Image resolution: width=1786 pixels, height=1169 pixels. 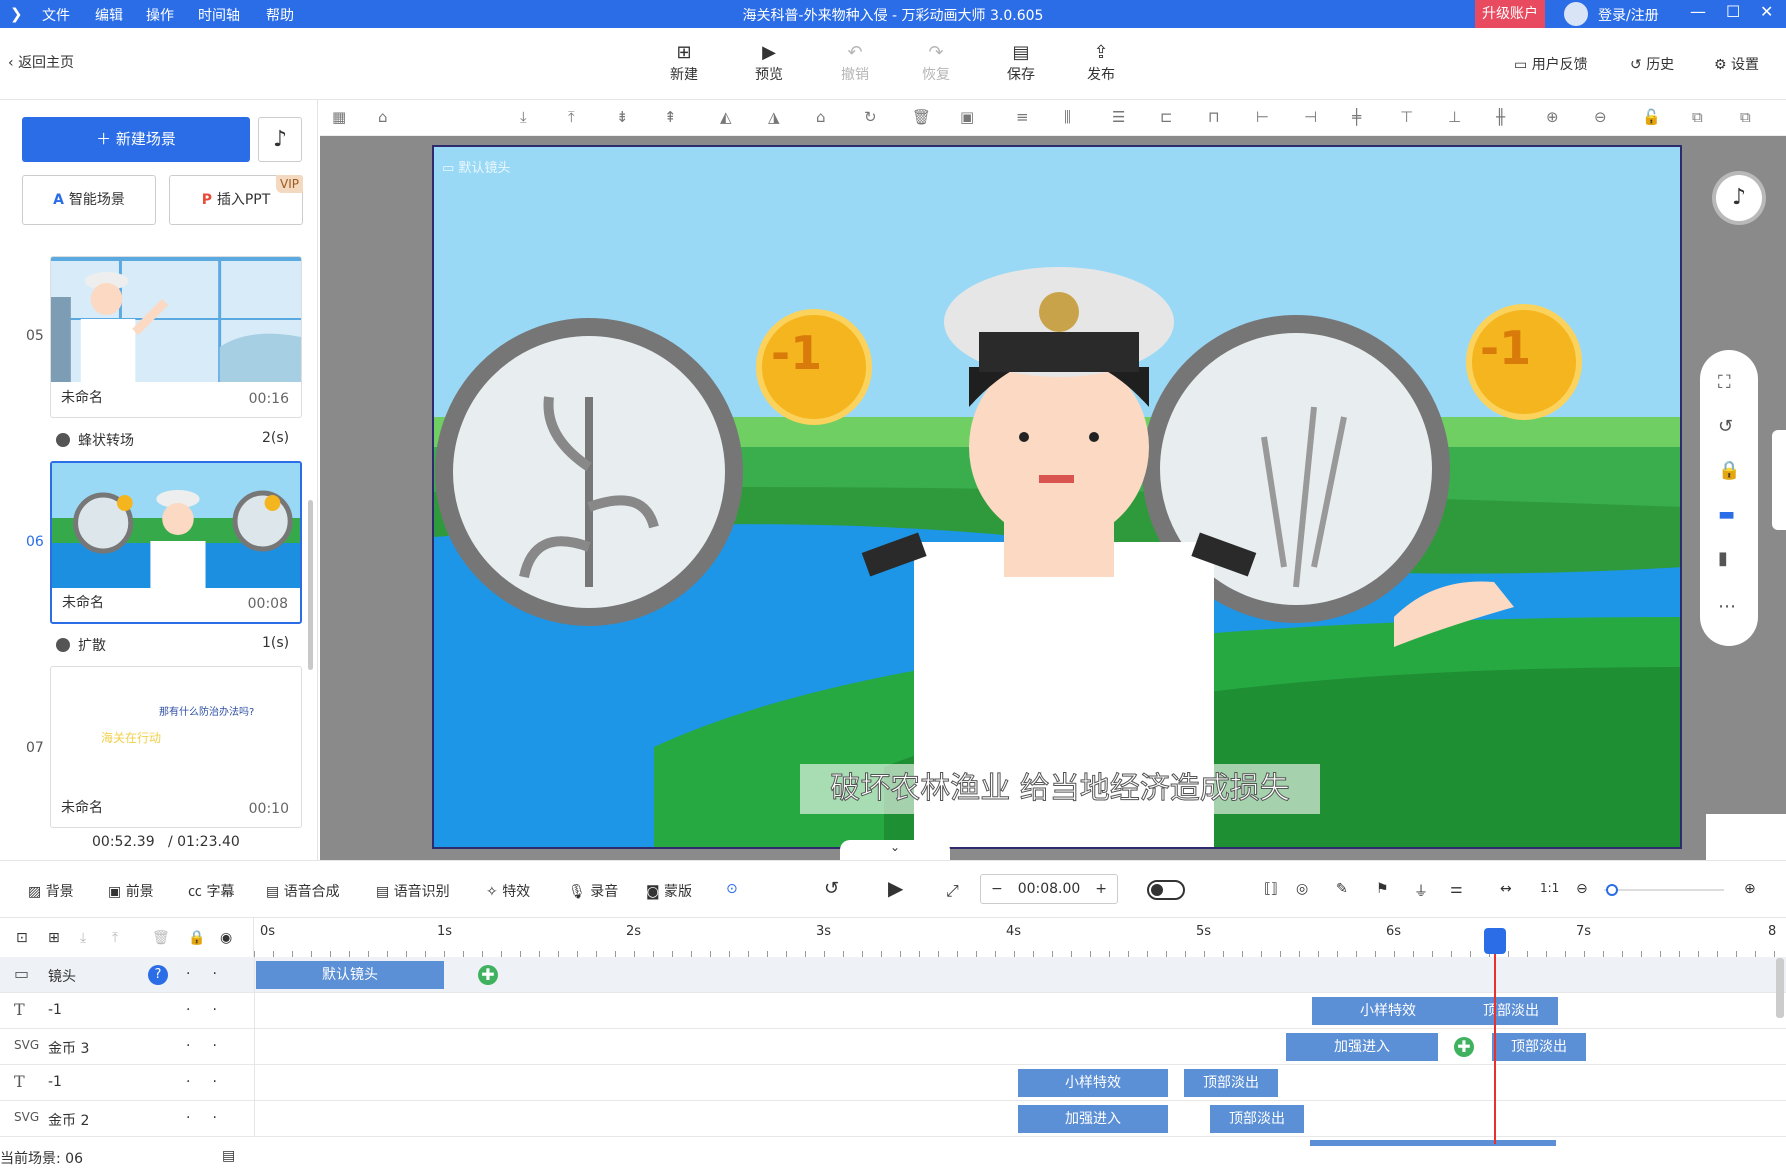 I want to click on signpost-icon: ⚑, so click(x=1382, y=889).